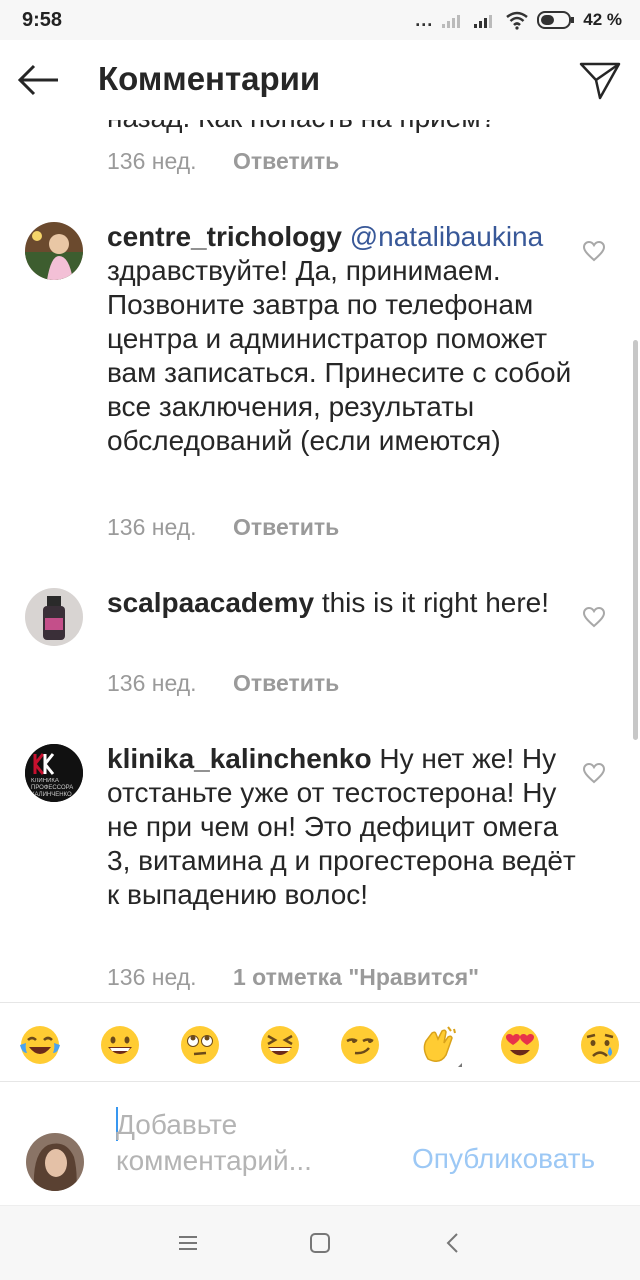 The height and width of the screenshot is (1280, 640). I want to click on comment-meta: 136 нед. 1 отметка "Нравится", so click(293, 977).